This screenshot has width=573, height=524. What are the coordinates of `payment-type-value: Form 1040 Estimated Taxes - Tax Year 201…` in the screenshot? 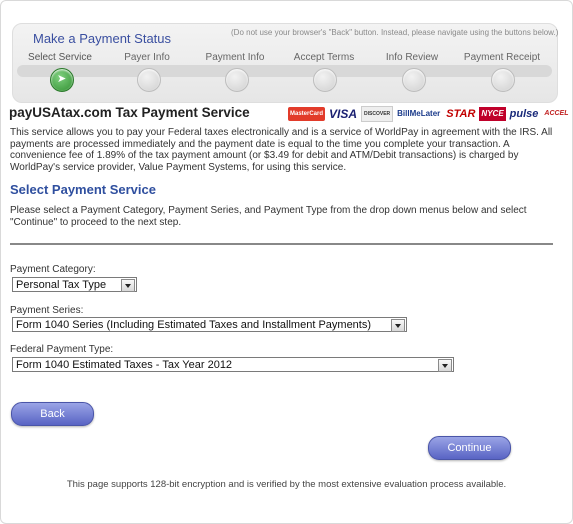 It's located at (124, 365).